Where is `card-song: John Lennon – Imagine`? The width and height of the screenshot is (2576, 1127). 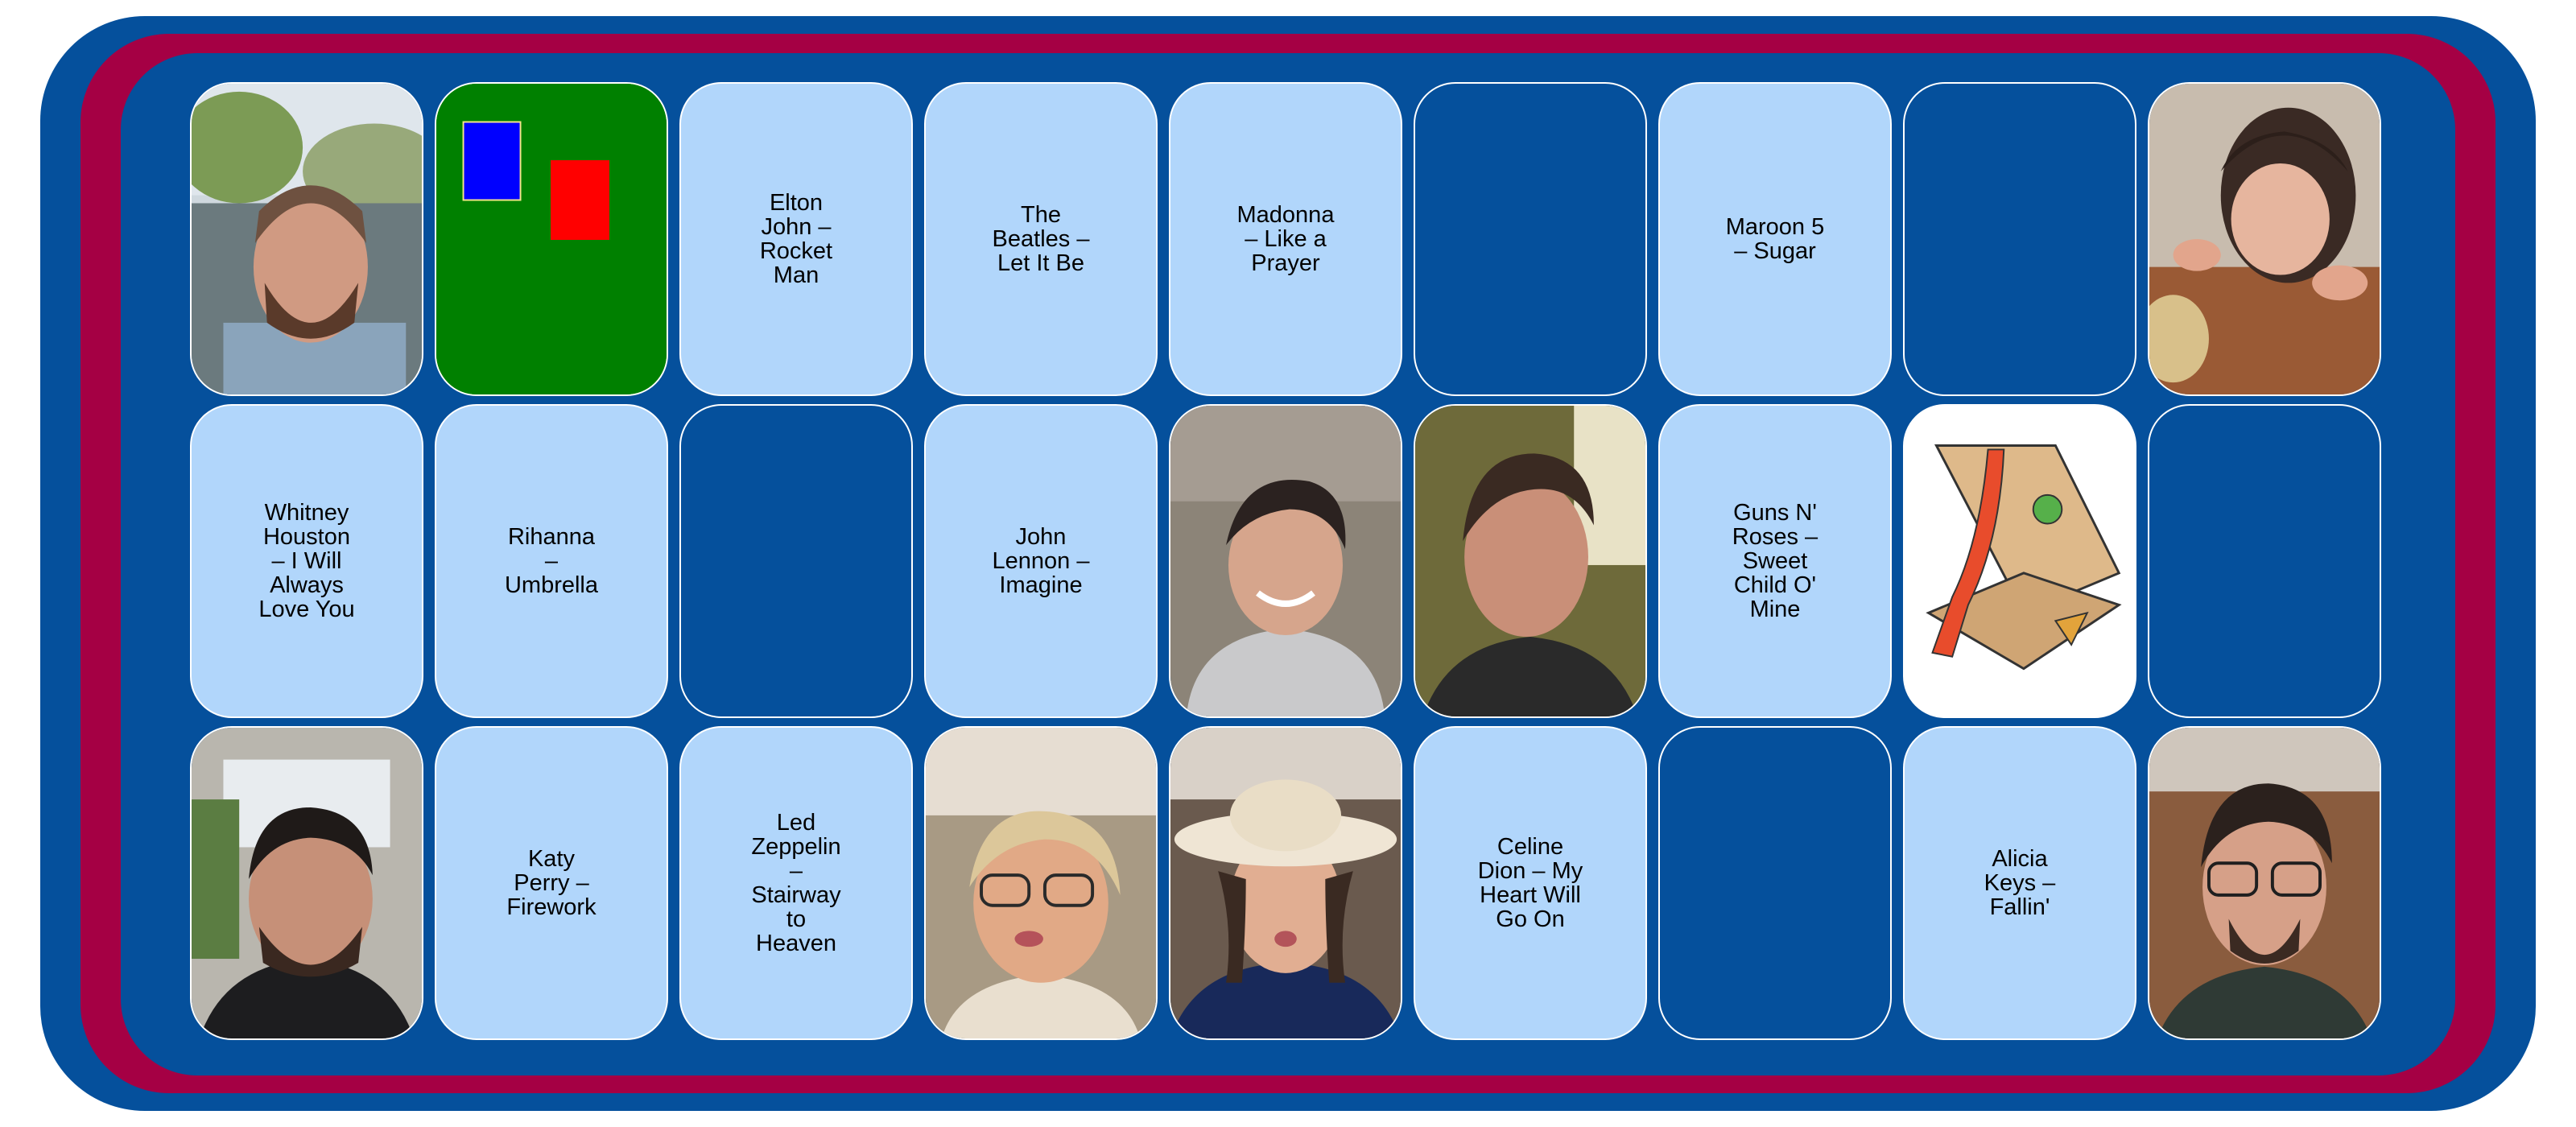 card-song: John Lennon – Imagine is located at coordinates (1041, 561).